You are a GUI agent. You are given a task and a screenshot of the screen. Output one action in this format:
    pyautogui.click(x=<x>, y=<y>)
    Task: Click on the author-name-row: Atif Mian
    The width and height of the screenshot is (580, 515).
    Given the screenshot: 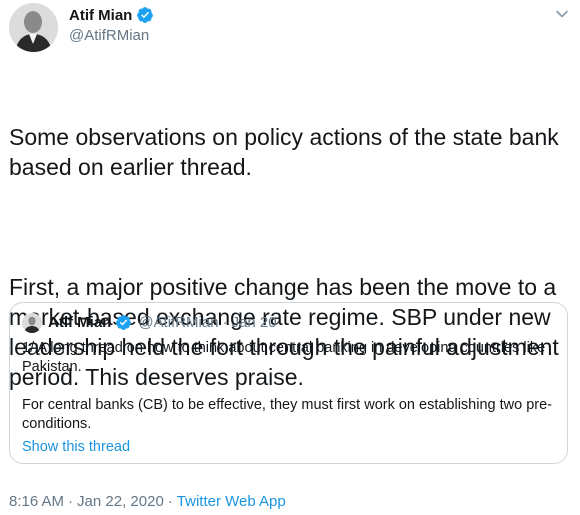 What is the action you would take?
    pyautogui.click(x=111, y=15)
    